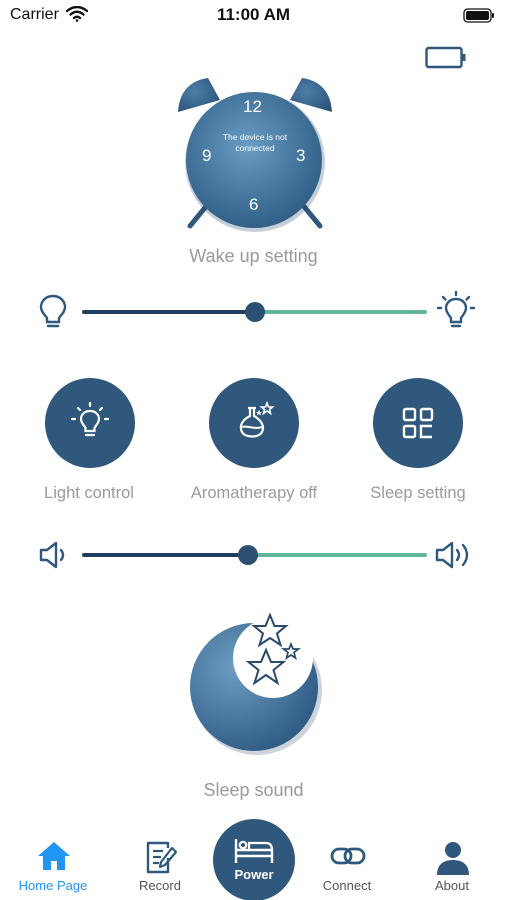  What do you see at coordinates (347, 870) in the screenshot?
I see `tab-connect: Connect` at bounding box center [347, 870].